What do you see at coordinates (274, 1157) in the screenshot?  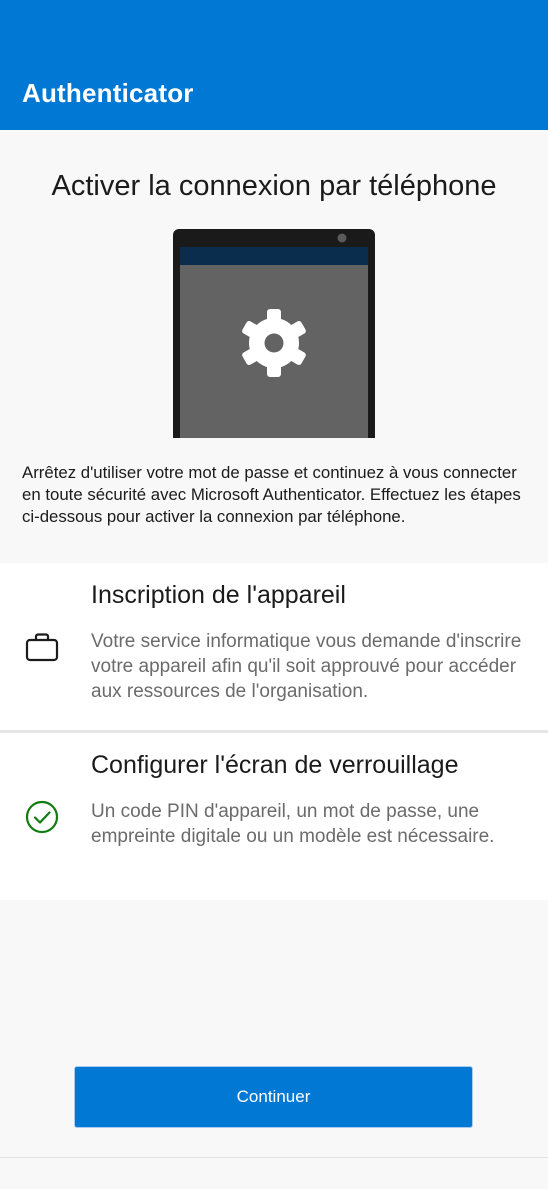 I see `bottom-divider` at bounding box center [274, 1157].